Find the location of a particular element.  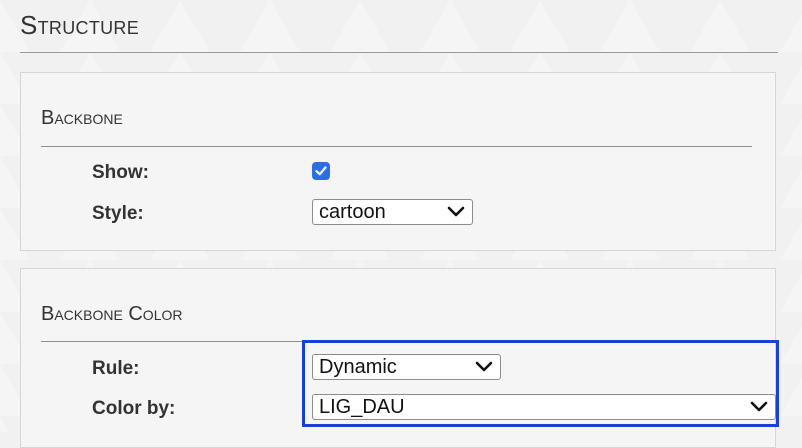

chevron-down-icon is located at coordinates (456, 212).